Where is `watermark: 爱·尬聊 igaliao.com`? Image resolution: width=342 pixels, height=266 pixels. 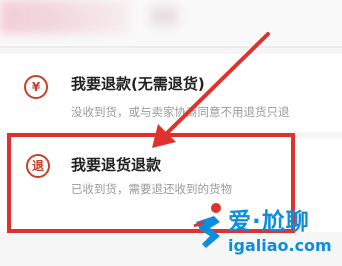 watermark: 爱·尬聊 igaliao.com is located at coordinates (265, 229).